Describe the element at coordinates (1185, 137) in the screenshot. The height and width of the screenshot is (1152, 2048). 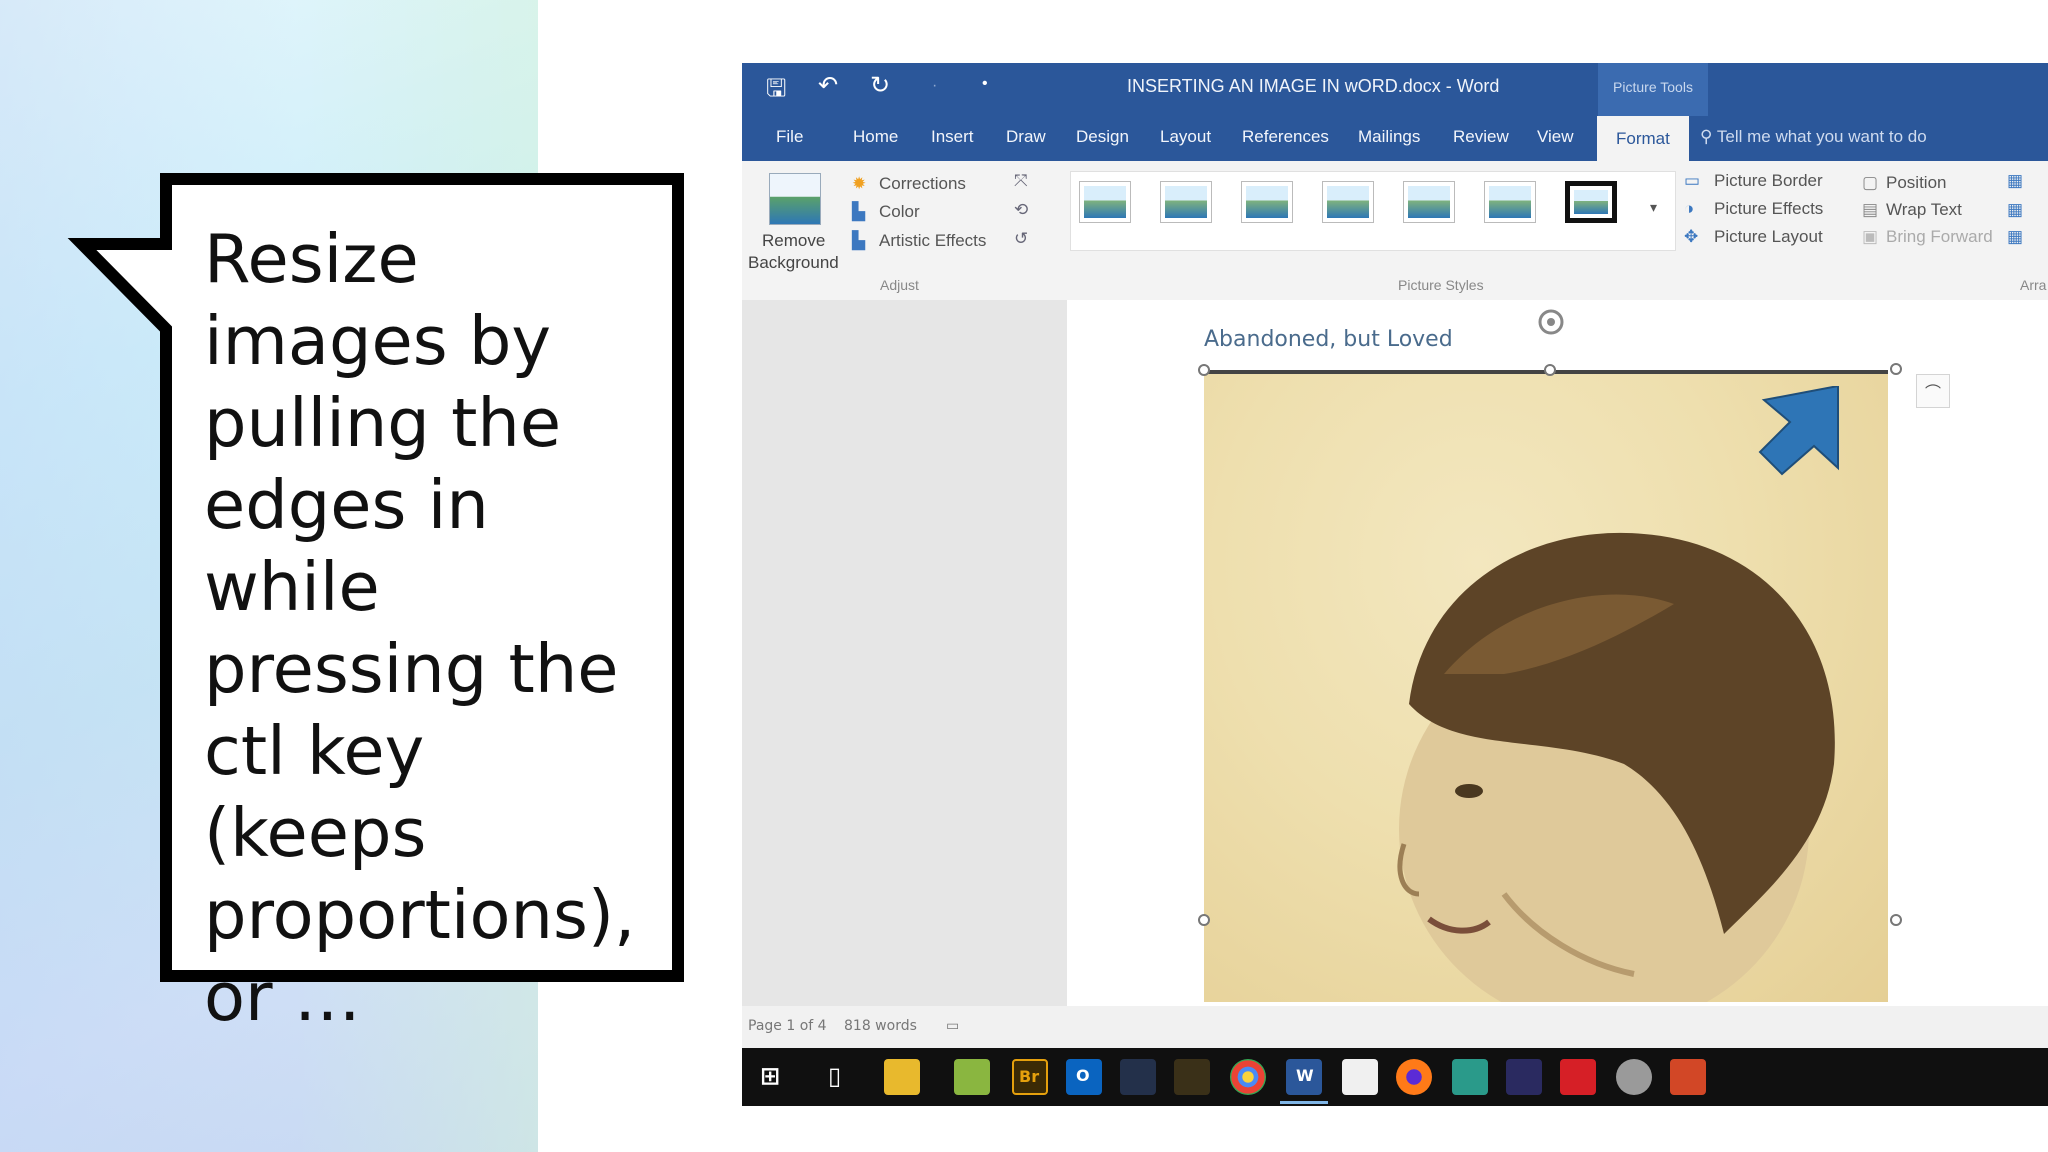
I see `tab-layout: Layout` at that location.